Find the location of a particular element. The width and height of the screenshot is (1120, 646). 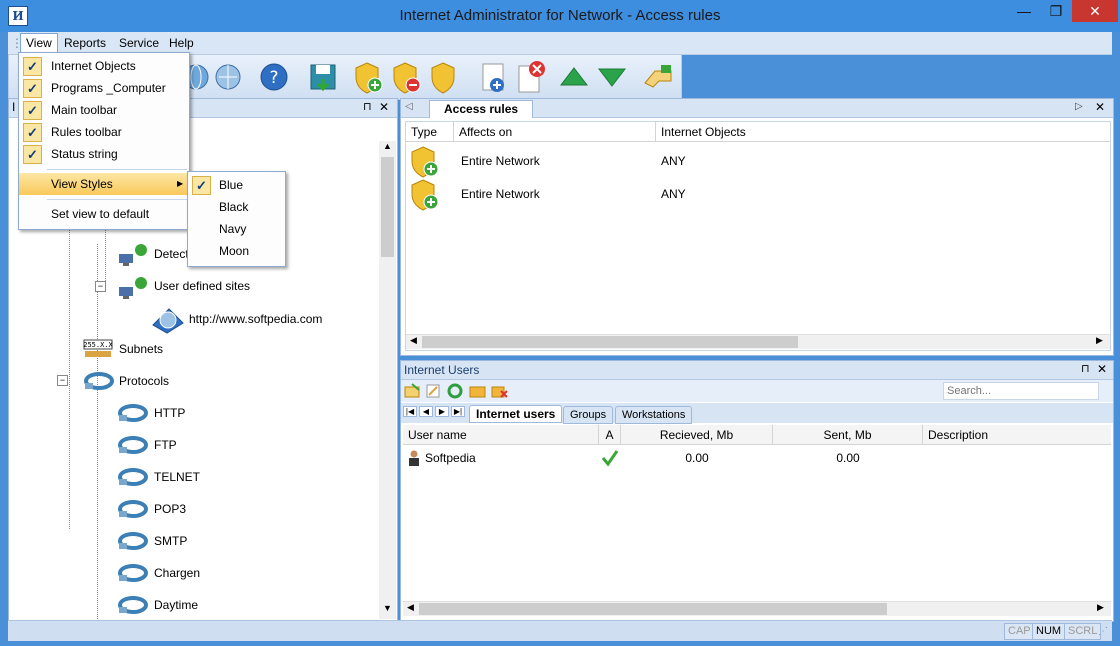

refresh-icon is located at coordinates (456, 391).